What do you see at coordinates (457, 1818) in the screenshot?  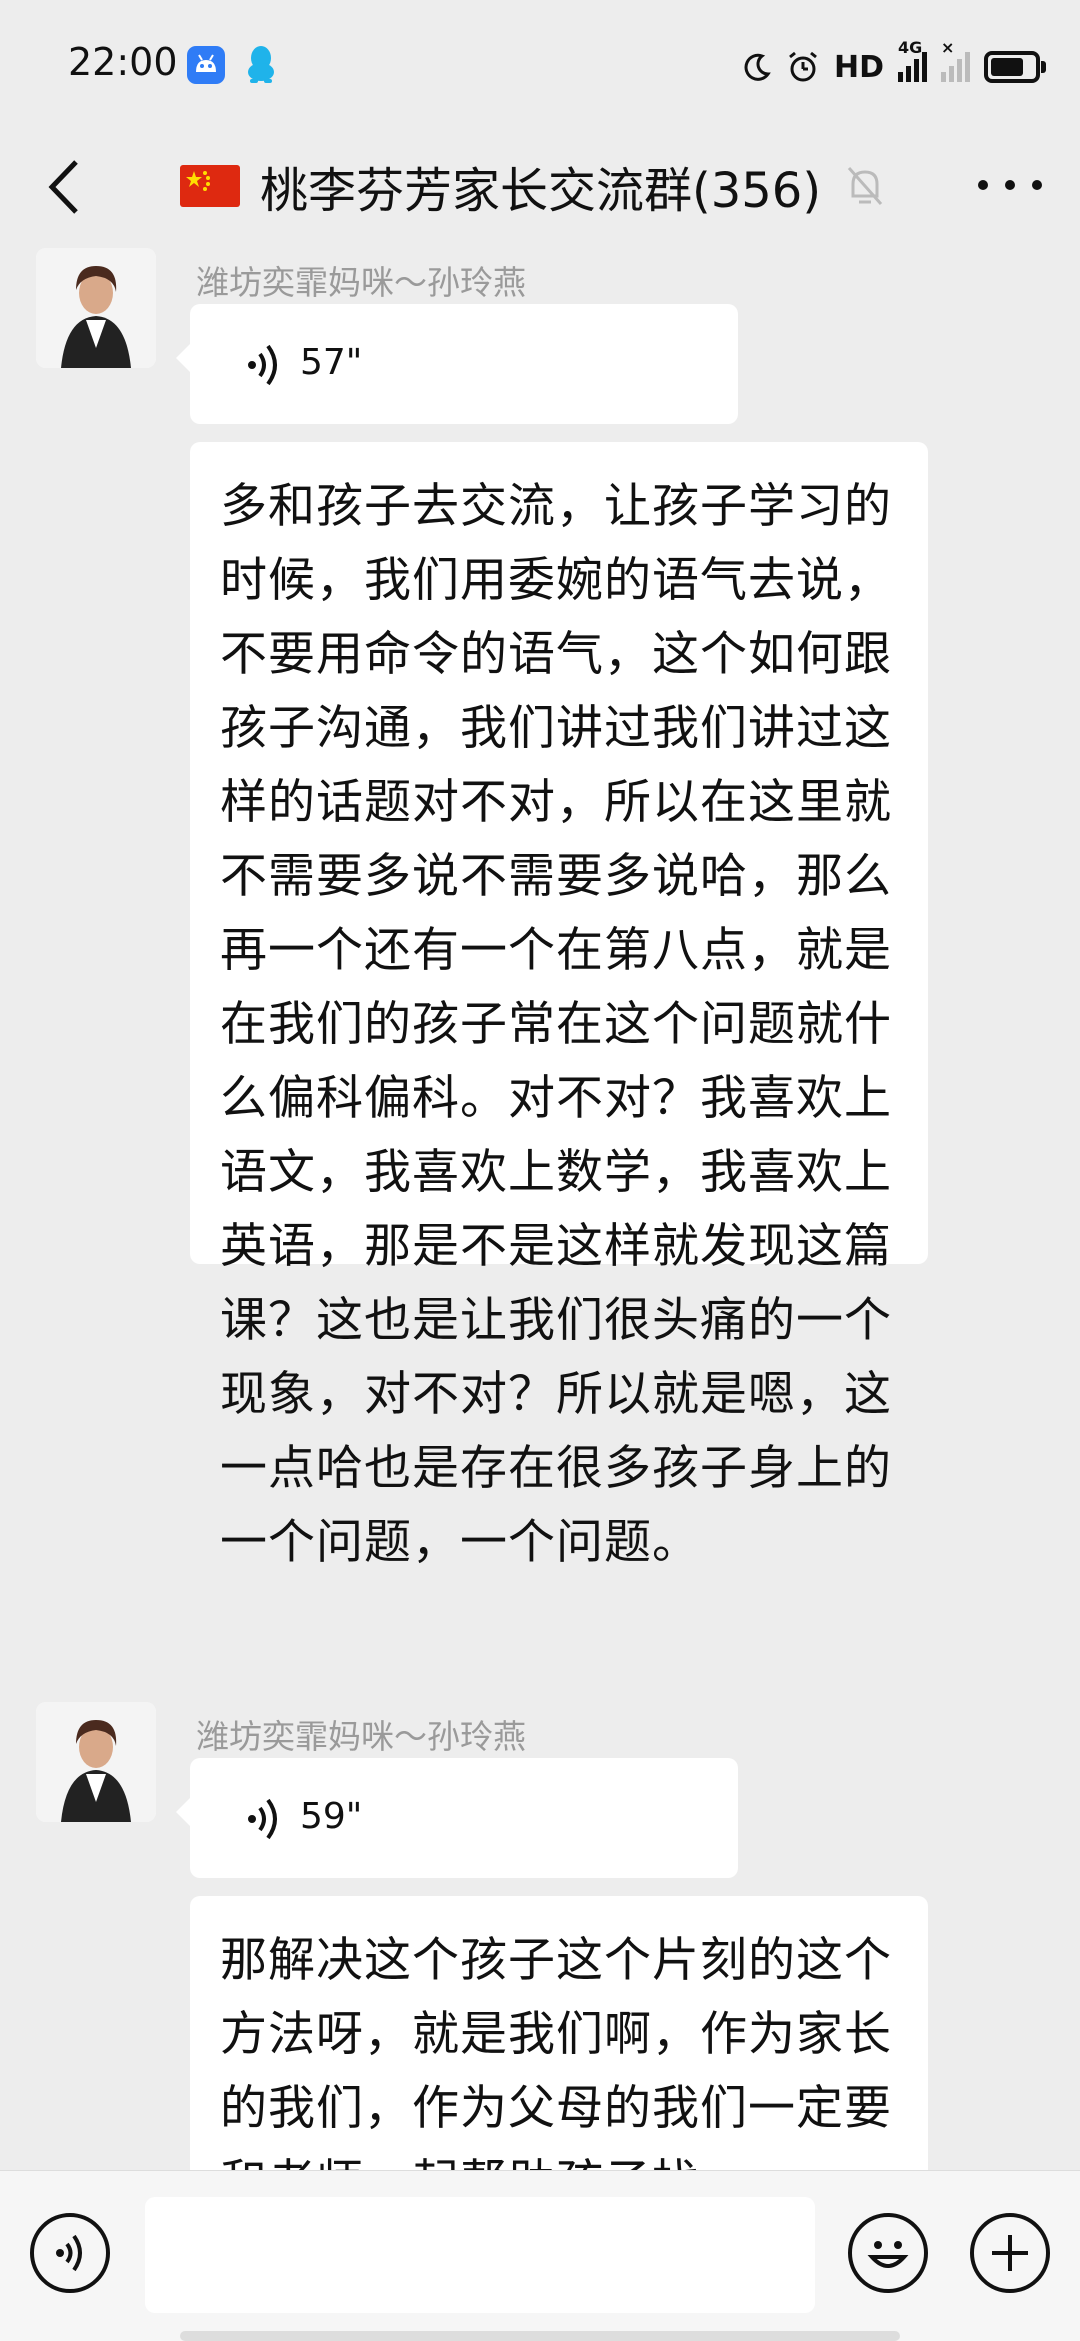 I see `voice-message-bubble: 59"` at bounding box center [457, 1818].